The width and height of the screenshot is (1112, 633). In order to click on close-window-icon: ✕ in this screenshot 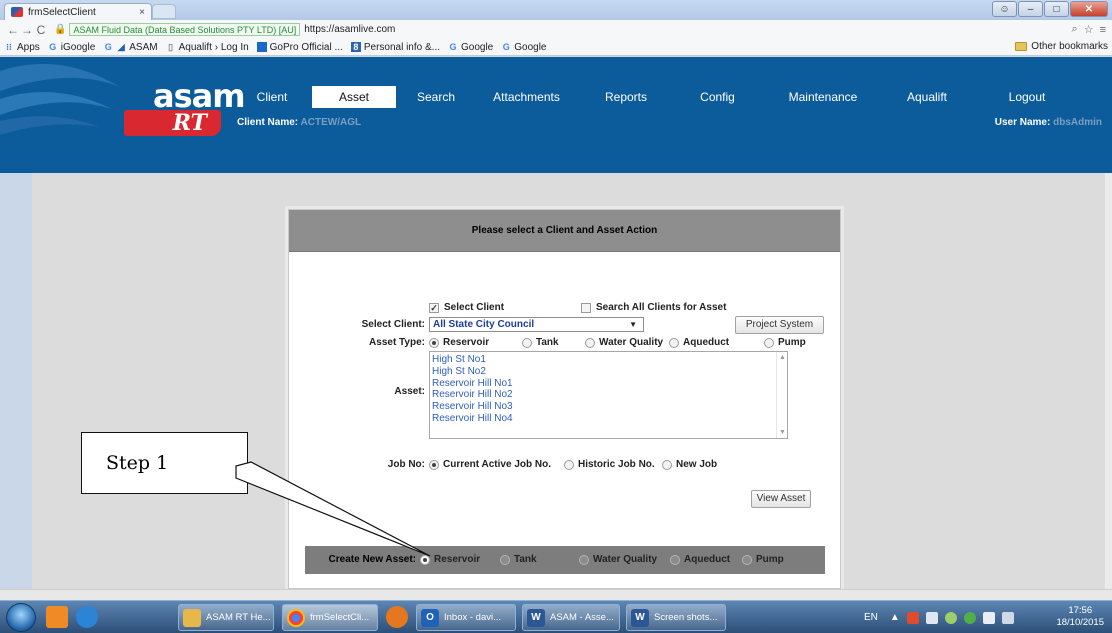, I will do `click(1089, 9)`.